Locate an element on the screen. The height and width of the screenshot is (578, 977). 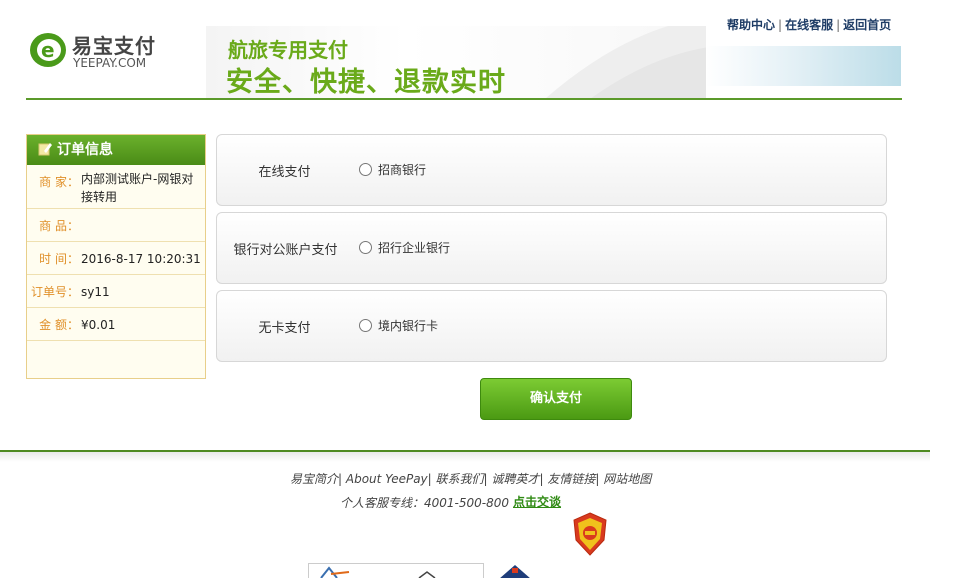
certification-badge is located at coordinates (396, 570).